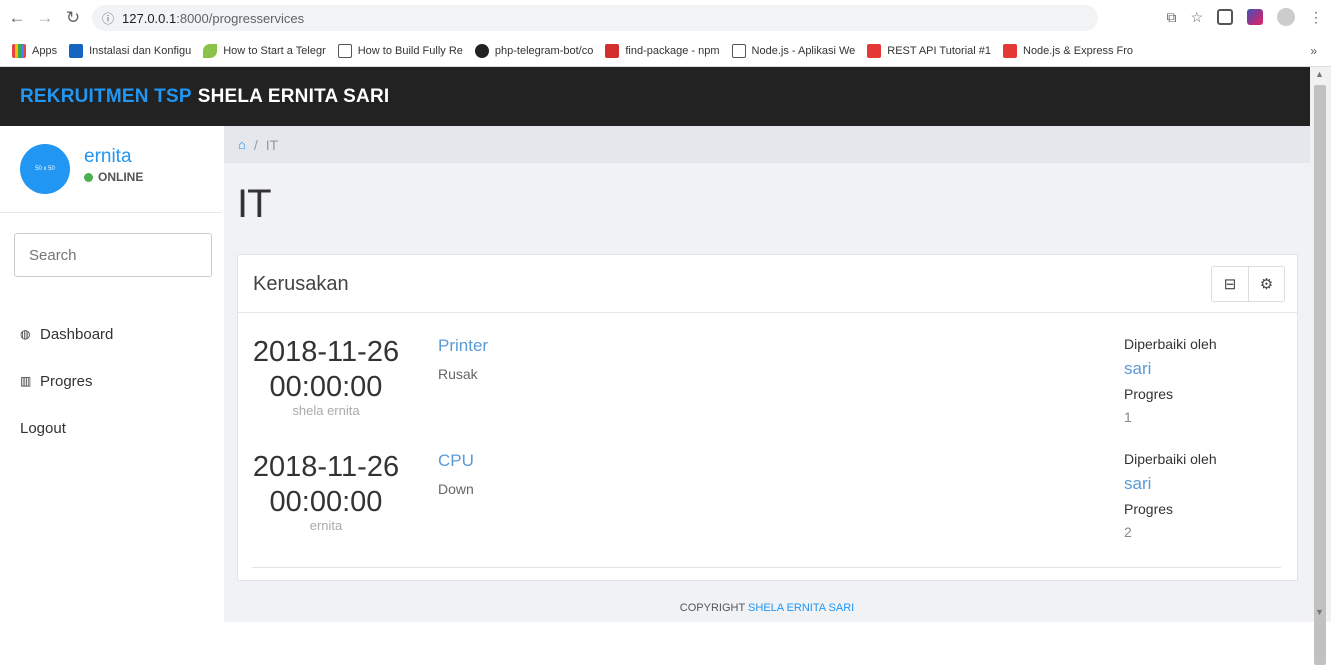 The height and width of the screenshot is (665, 1331). Describe the element at coordinates (767, 144) in the screenshot. I see `breadcrumb: ⌂ / IT` at that location.